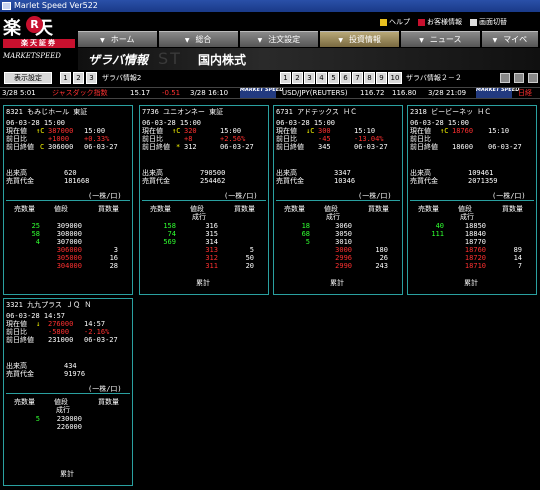 The width and height of the screenshot is (540, 490). Describe the element at coordinates (343, 226) in the screenshot. I see `book-price: 3060` at that location.